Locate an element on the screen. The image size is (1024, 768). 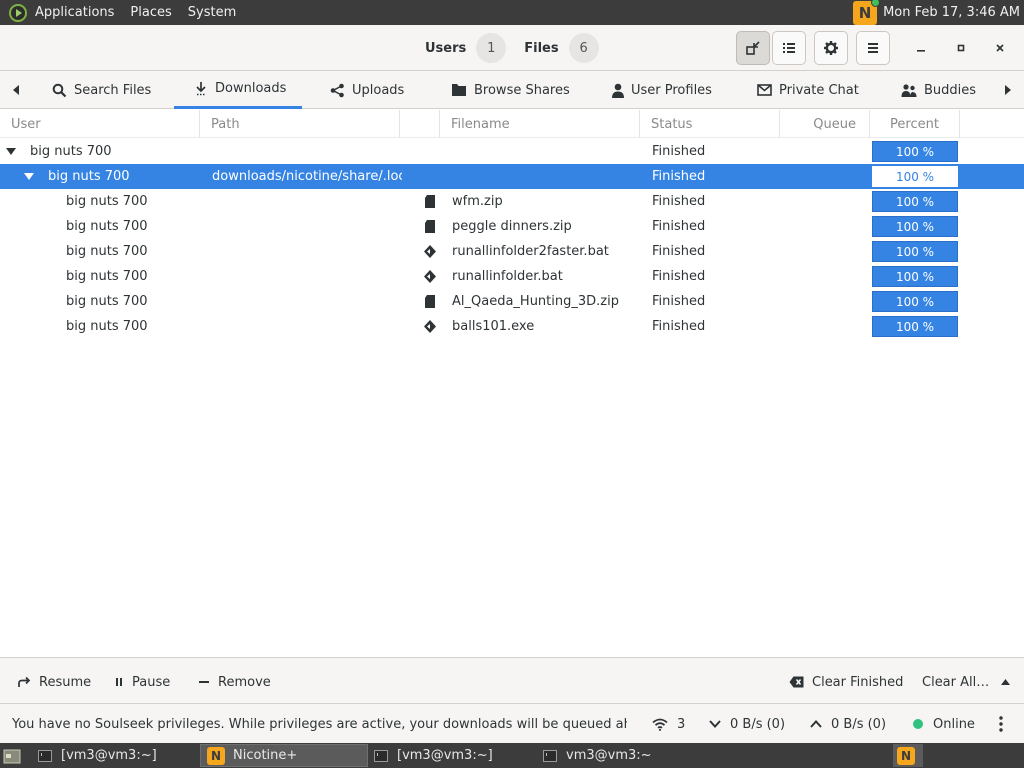
column-header-file-type is located at coordinates (420, 124).